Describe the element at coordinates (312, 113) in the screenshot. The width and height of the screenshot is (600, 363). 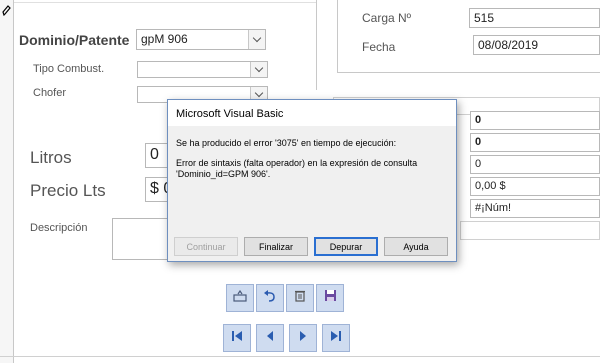
I see `dialog-title: Microsoft Visual Basic` at that location.